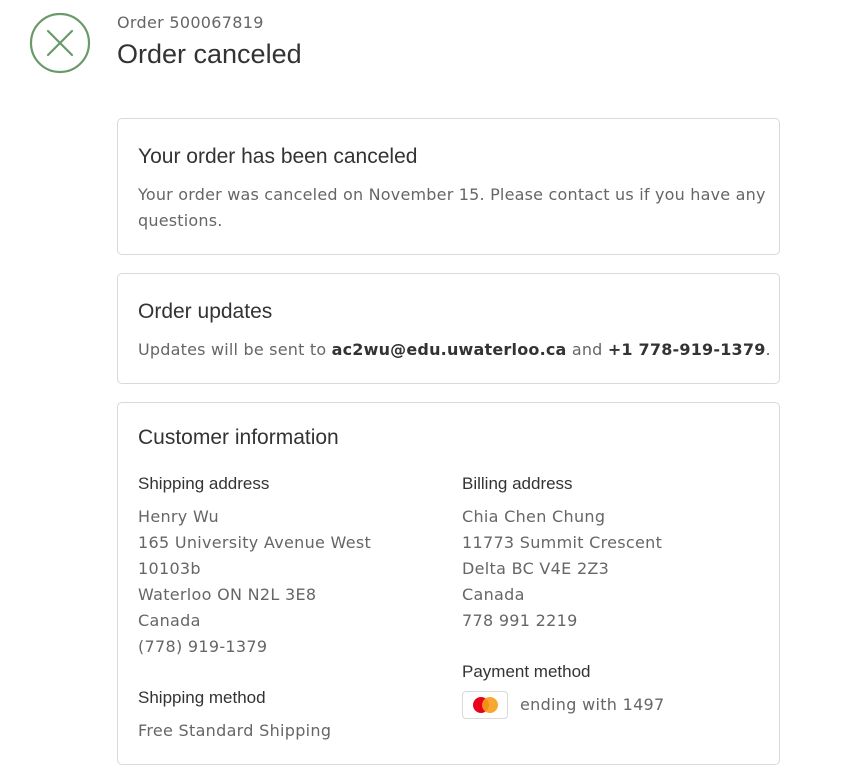 The image size is (855, 770). What do you see at coordinates (520, 620) in the screenshot?
I see `billing-address-line: 778 991 2219` at bounding box center [520, 620].